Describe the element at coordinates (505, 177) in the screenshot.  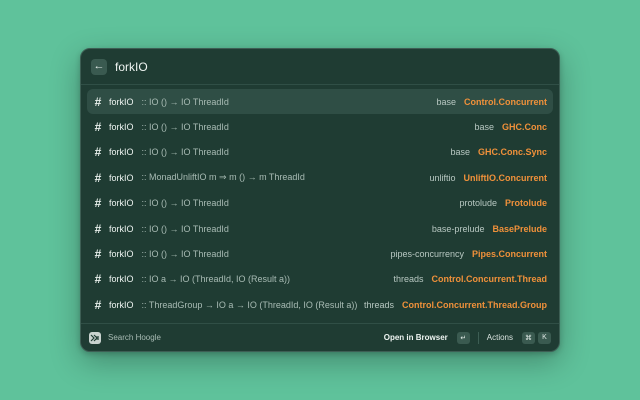
I see `result-module: UnliftIO.Concurrent` at that location.